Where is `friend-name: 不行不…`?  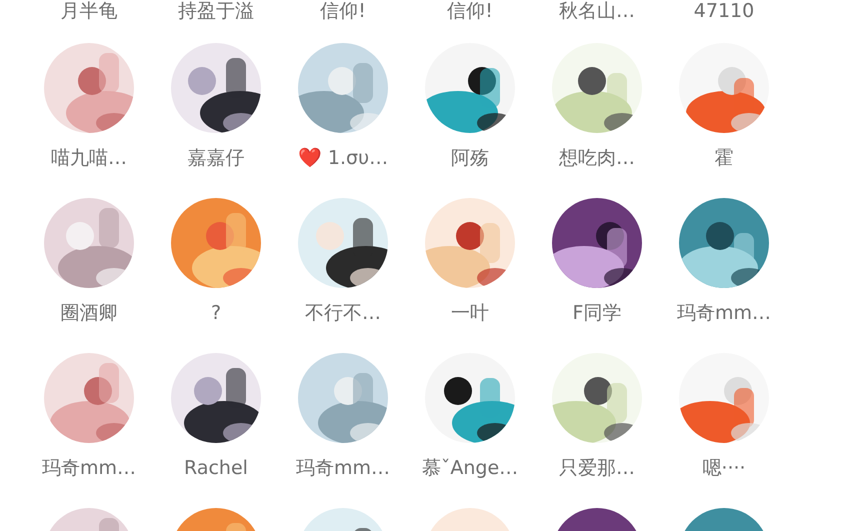
friend-name: 不行不… is located at coordinates (343, 313).